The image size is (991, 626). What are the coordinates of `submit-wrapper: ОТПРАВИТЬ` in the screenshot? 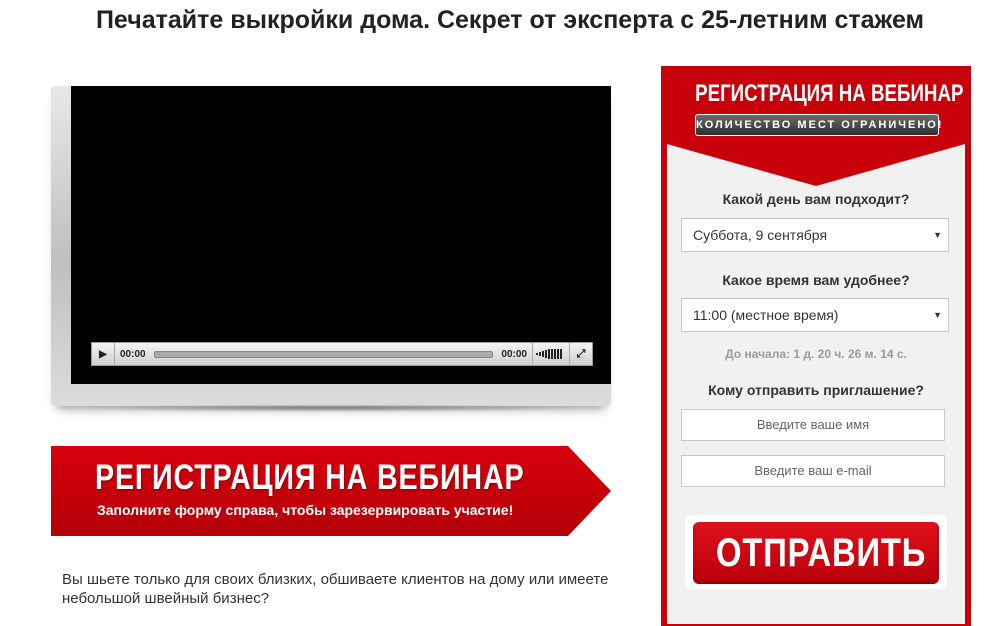 It's located at (816, 552).